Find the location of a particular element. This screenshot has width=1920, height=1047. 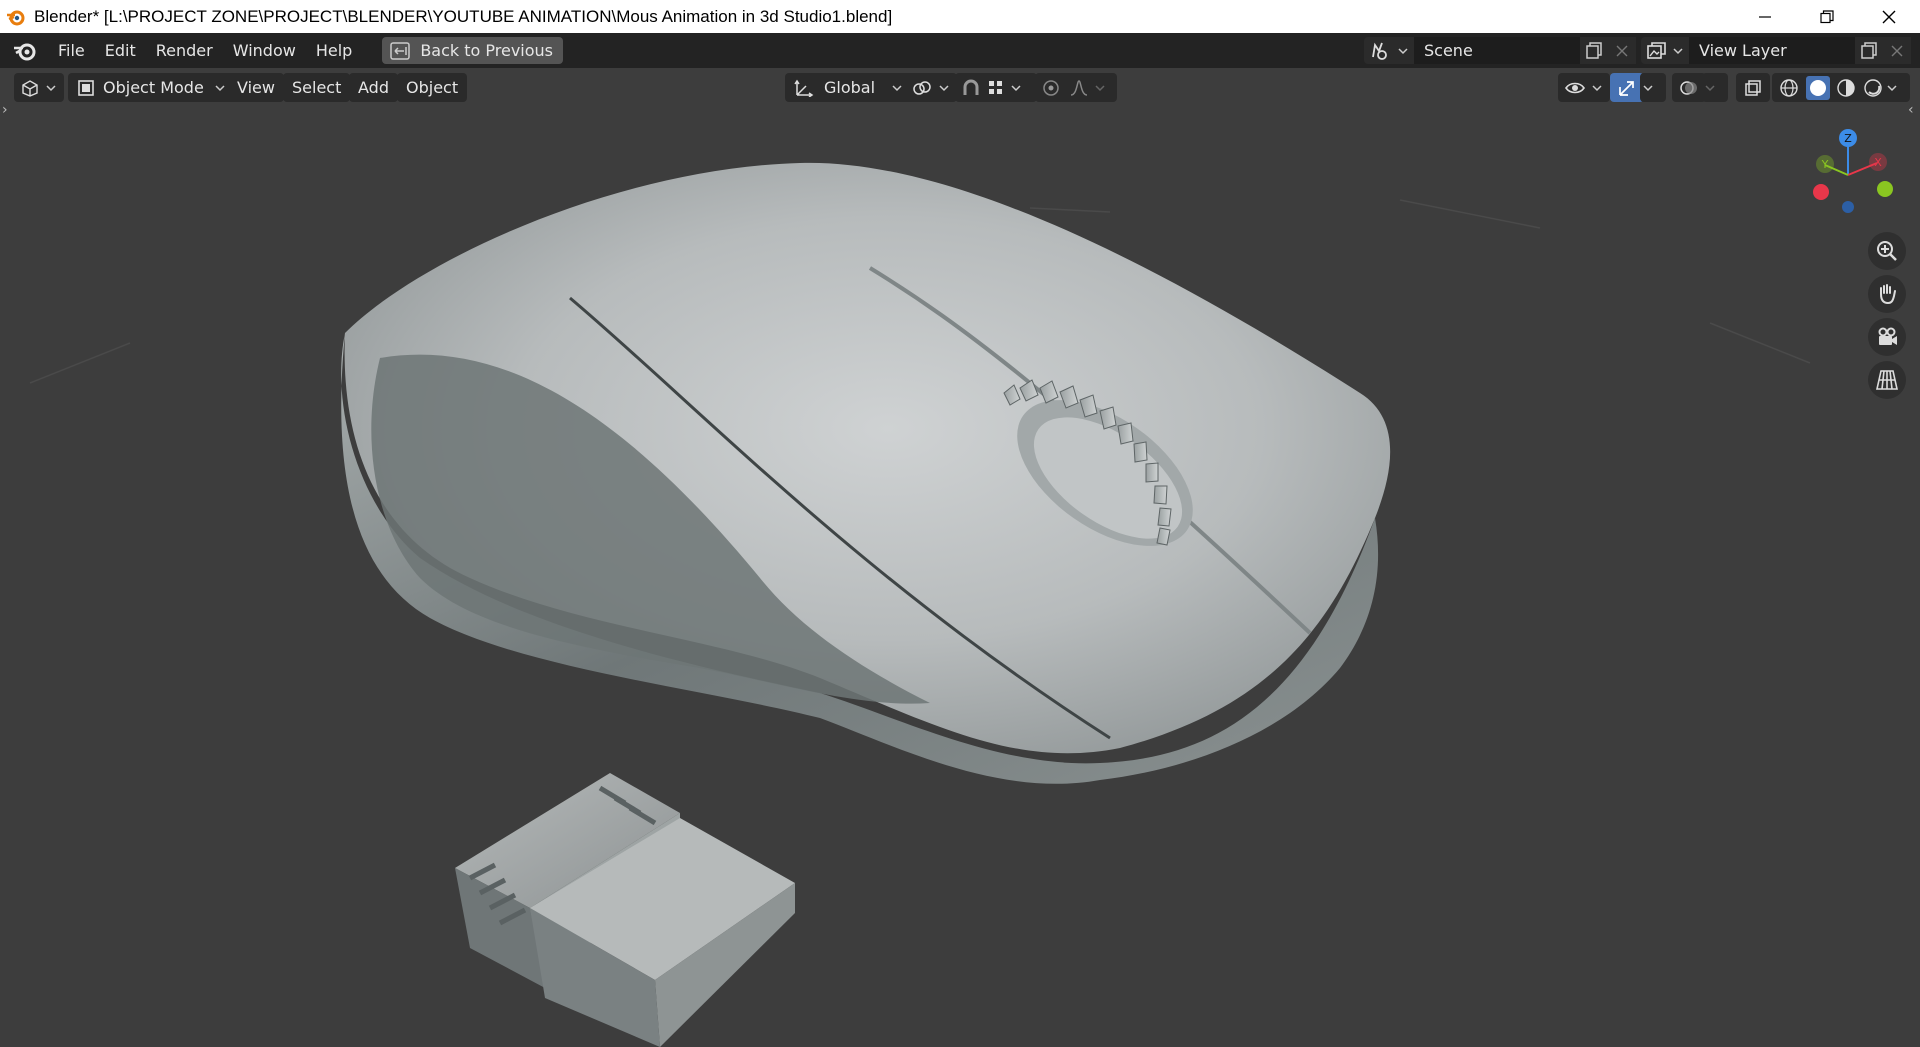

scene-name: Scene is located at coordinates (1448, 50).